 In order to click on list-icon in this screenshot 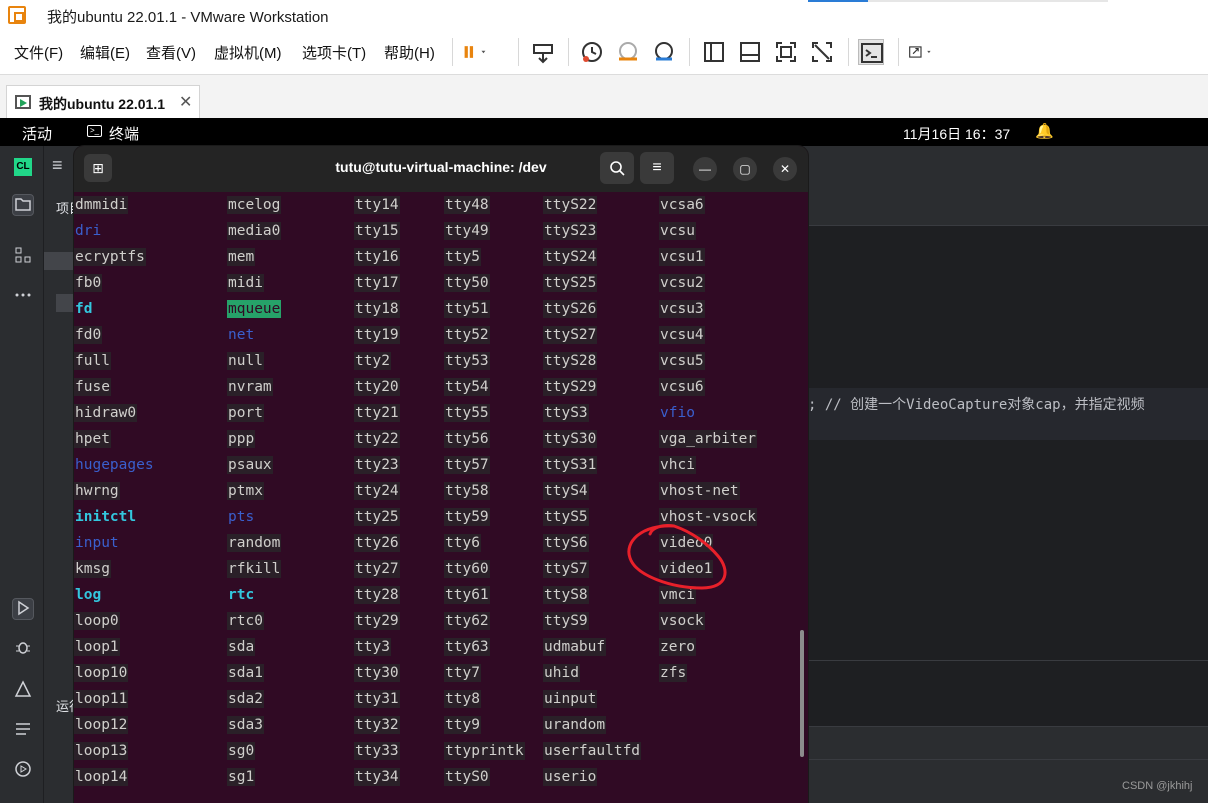, I will do `click(23, 731)`.